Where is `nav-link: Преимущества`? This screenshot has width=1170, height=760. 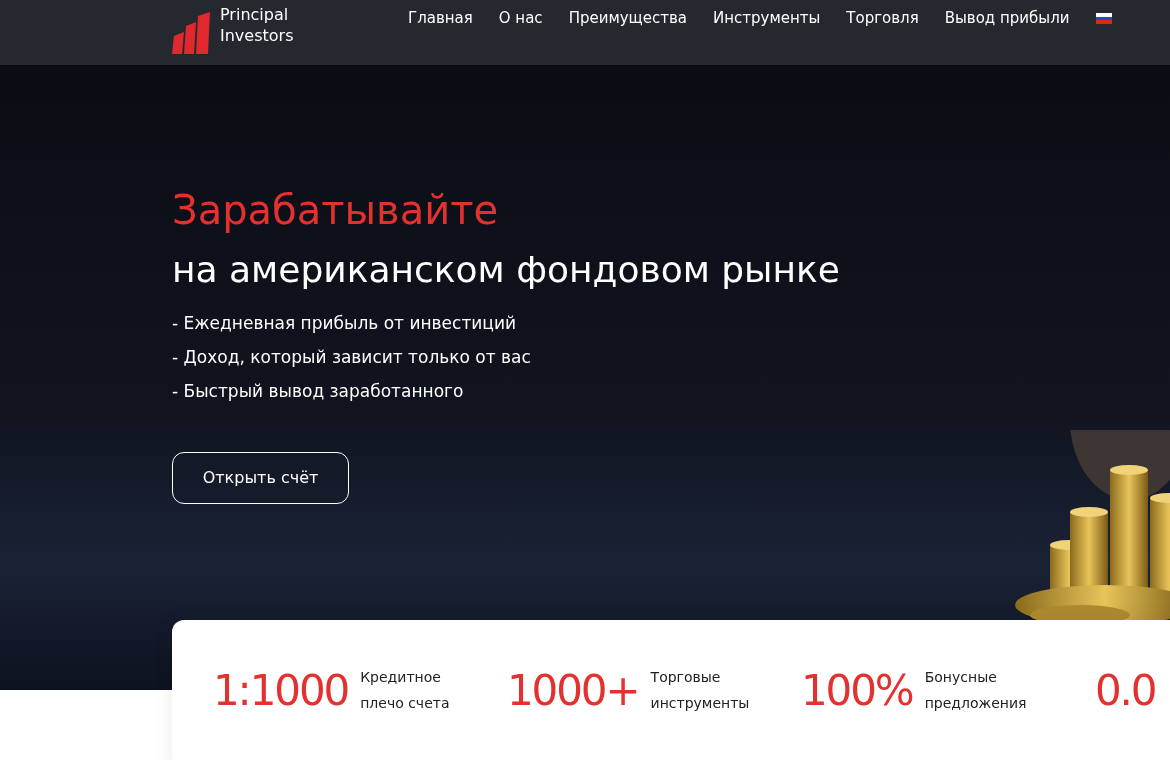
nav-link: Преимущества is located at coordinates (627, 18).